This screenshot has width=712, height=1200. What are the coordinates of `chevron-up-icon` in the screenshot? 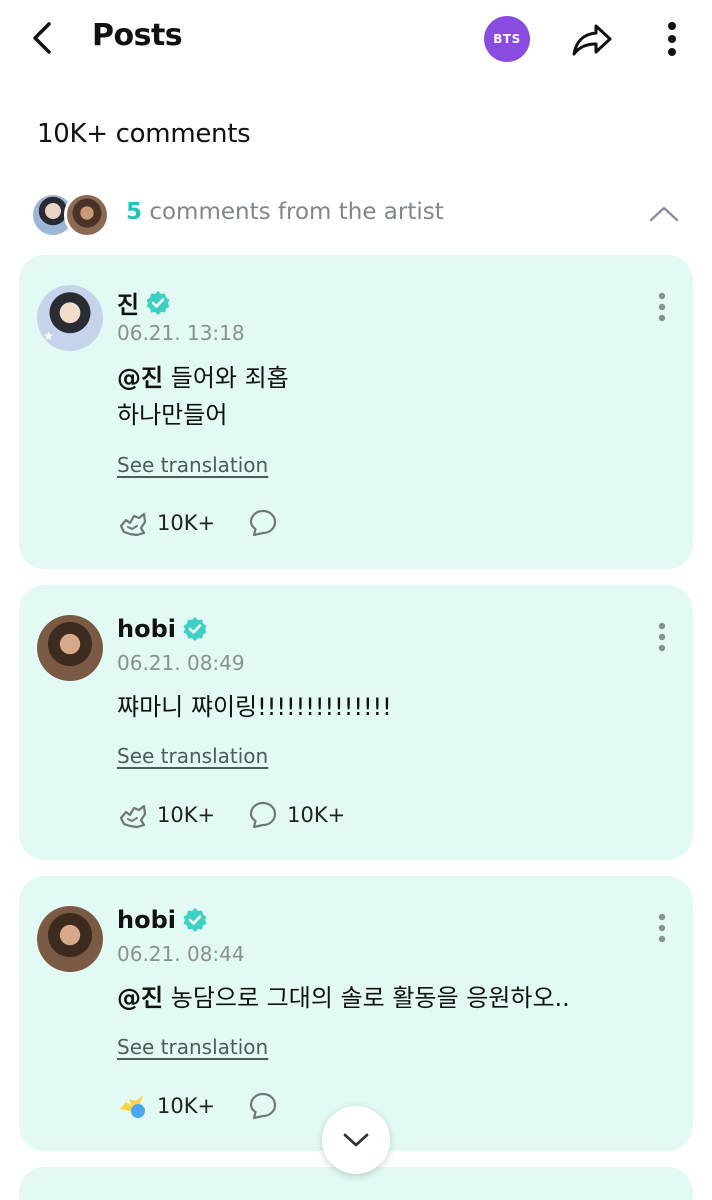 It's located at (664, 214).